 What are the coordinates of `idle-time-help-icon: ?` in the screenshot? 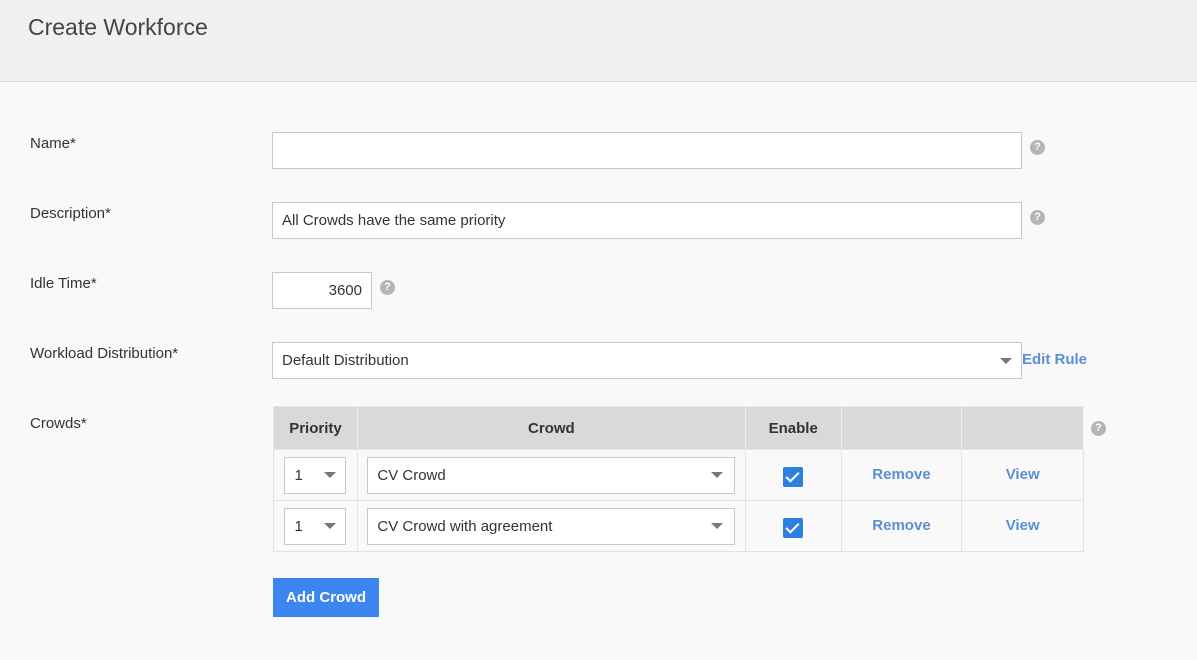 It's located at (387, 287).